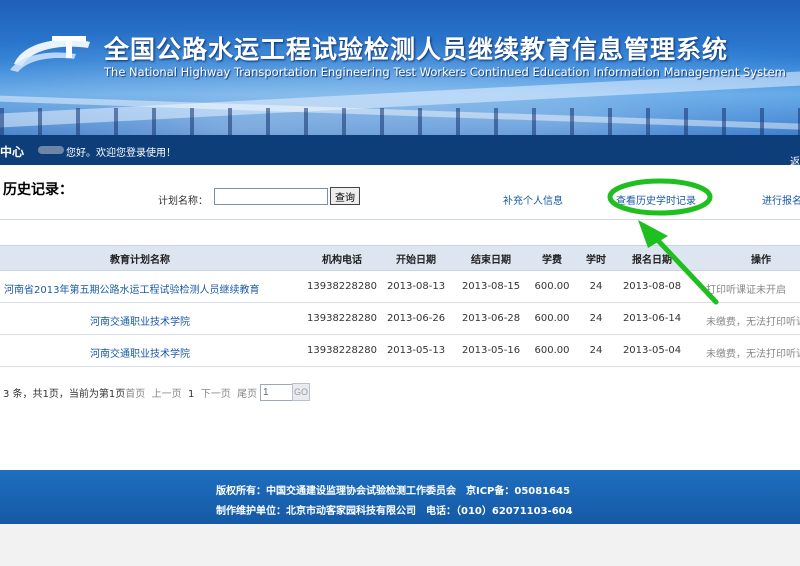 Image resolution: width=800 pixels, height=566 pixels. What do you see at coordinates (400, 219) in the screenshot?
I see `divider` at bounding box center [400, 219].